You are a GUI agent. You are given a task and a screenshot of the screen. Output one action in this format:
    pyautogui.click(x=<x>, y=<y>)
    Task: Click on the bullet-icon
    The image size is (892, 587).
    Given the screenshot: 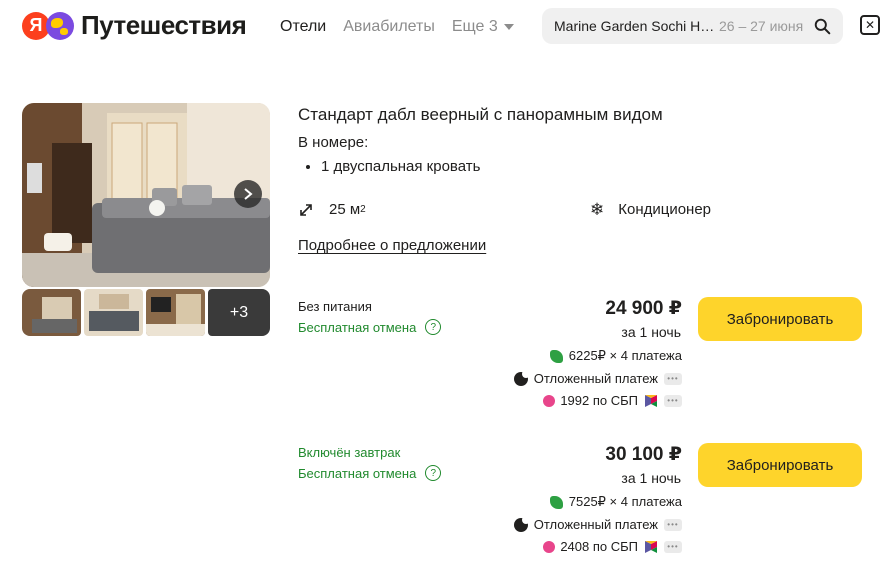 What is the action you would take?
    pyautogui.click(x=308, y=166)
    